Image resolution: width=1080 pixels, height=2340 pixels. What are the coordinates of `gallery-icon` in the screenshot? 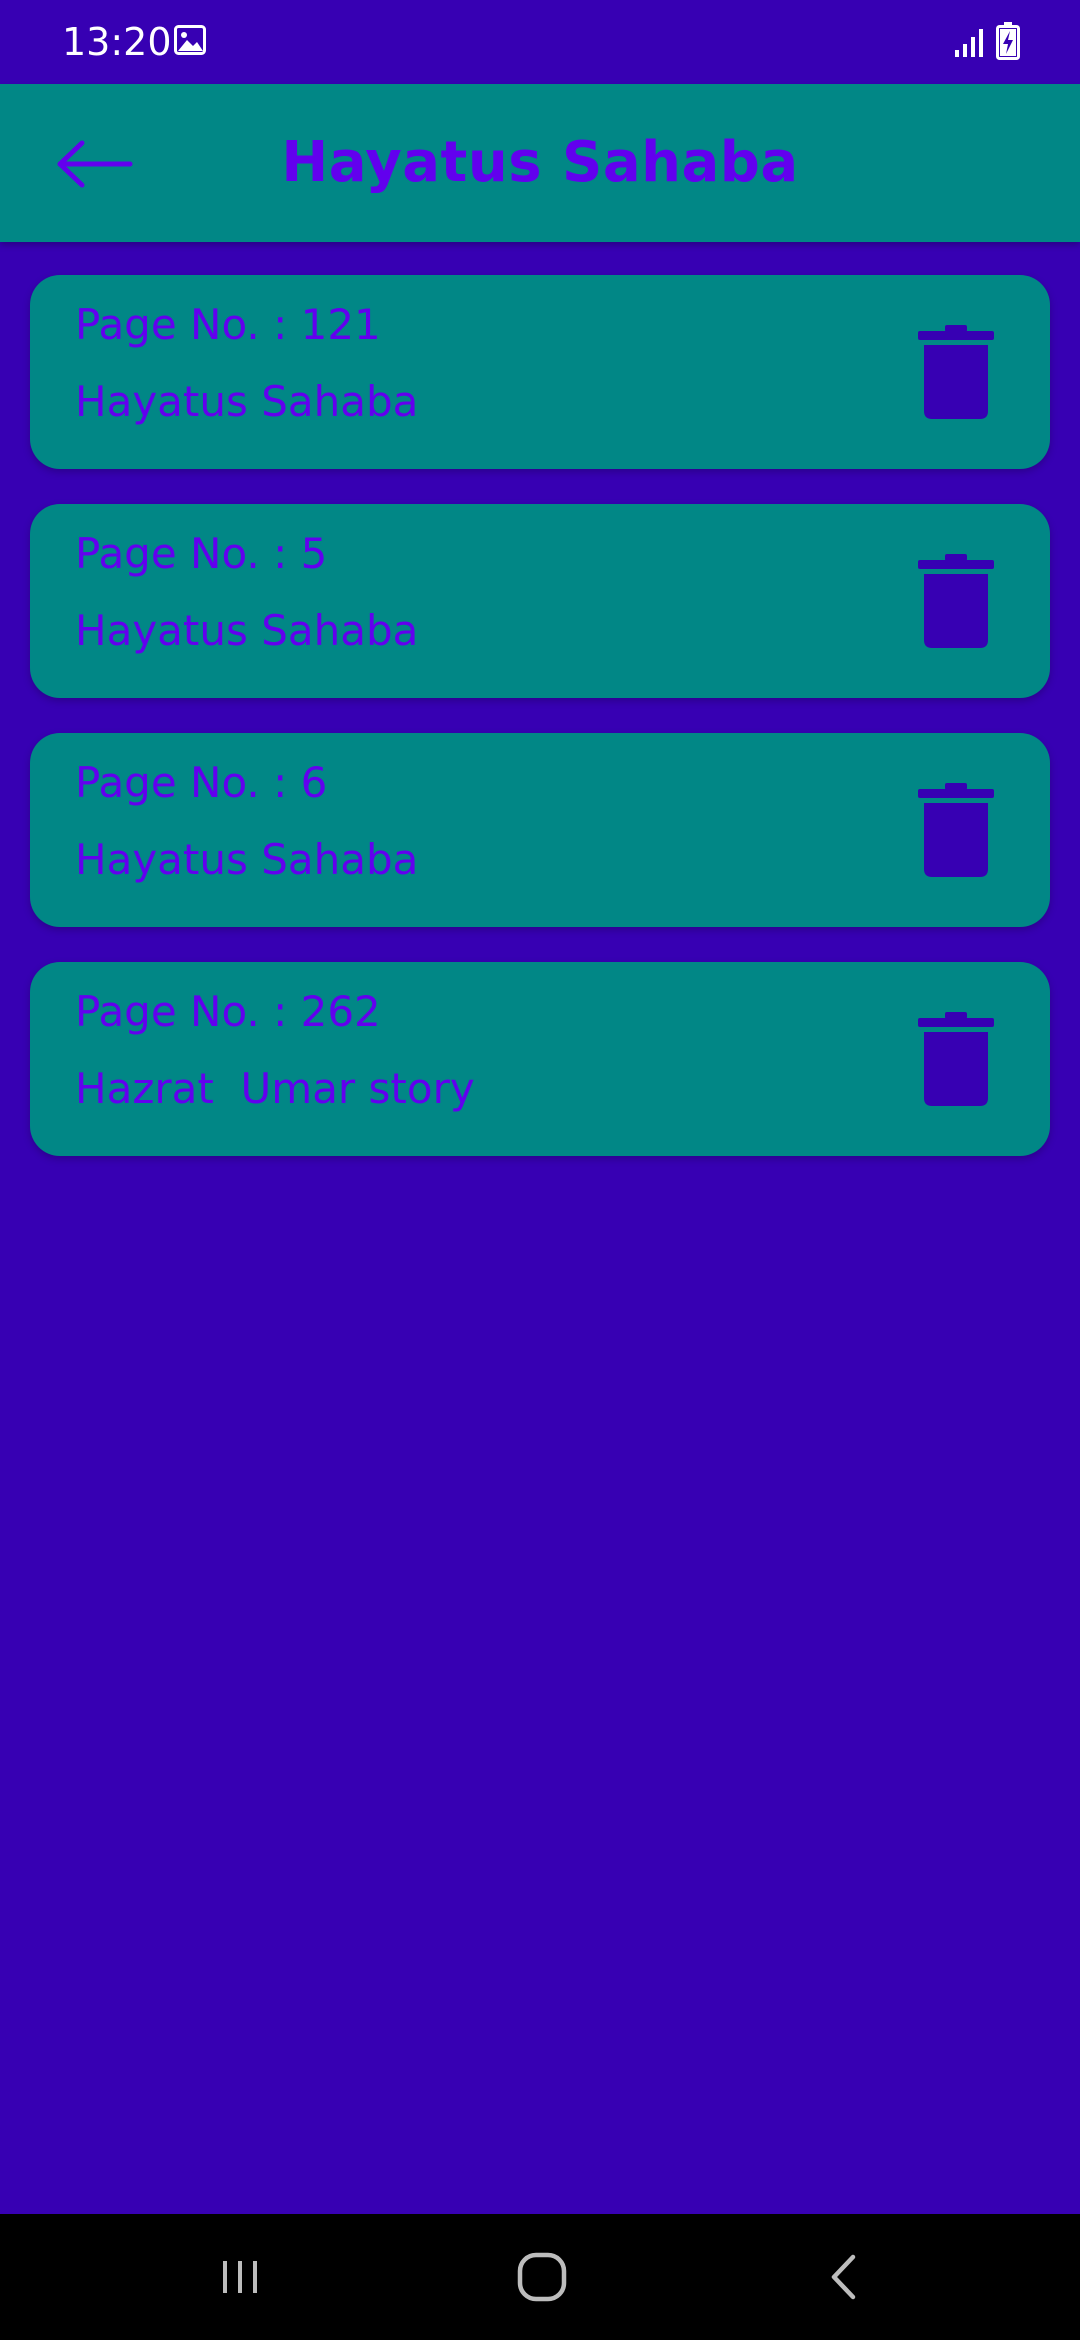 It's located at (190, 40).